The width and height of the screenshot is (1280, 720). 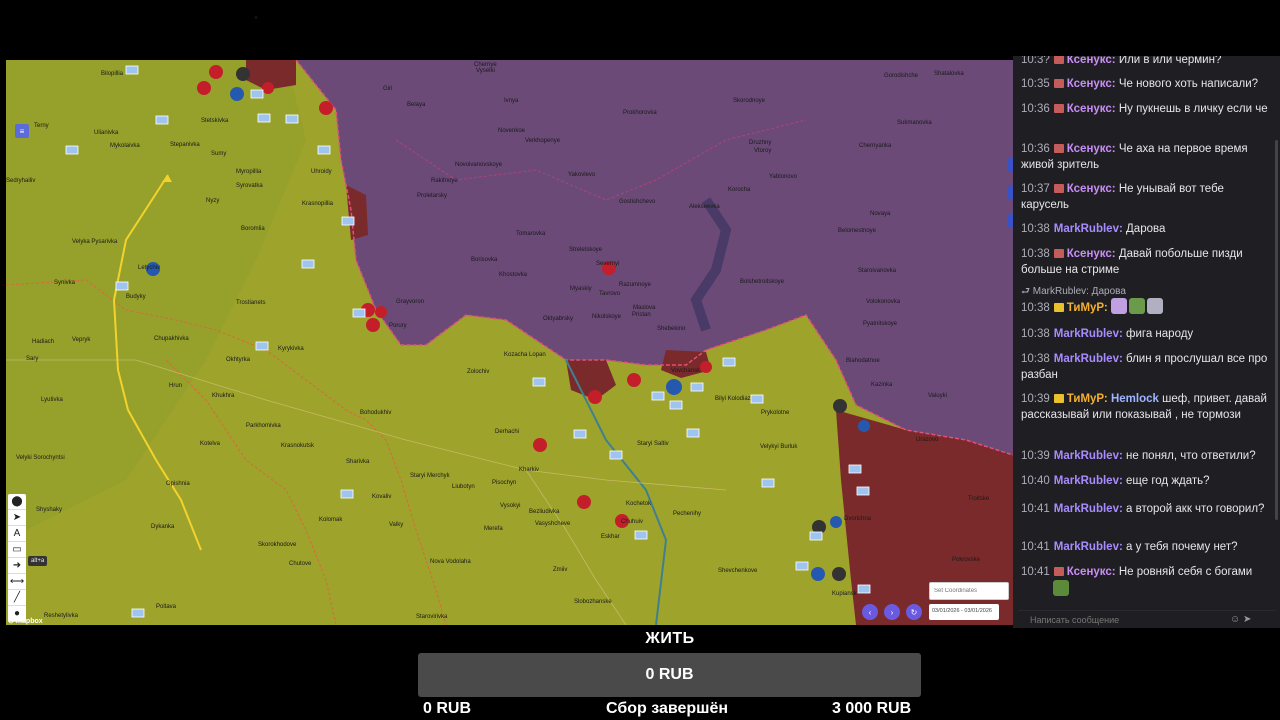 I want to click on svg-text: Vysokyi, so click(x=510, y=506).